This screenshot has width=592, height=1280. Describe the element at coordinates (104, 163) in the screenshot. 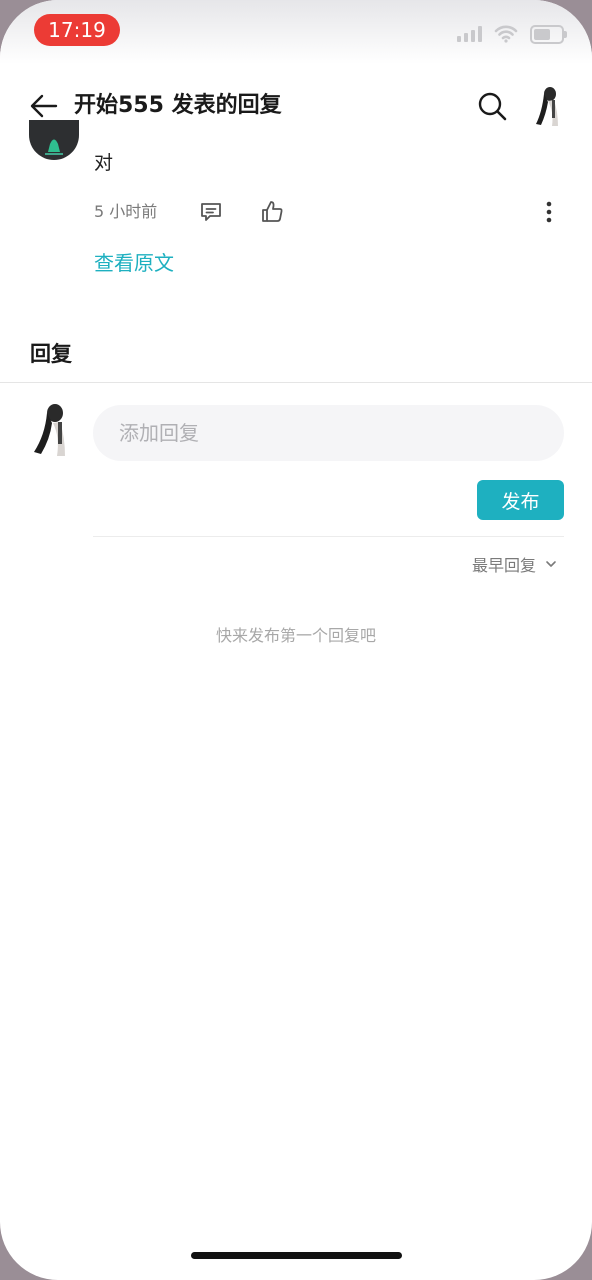

I see `comment-text: 对` at that location.